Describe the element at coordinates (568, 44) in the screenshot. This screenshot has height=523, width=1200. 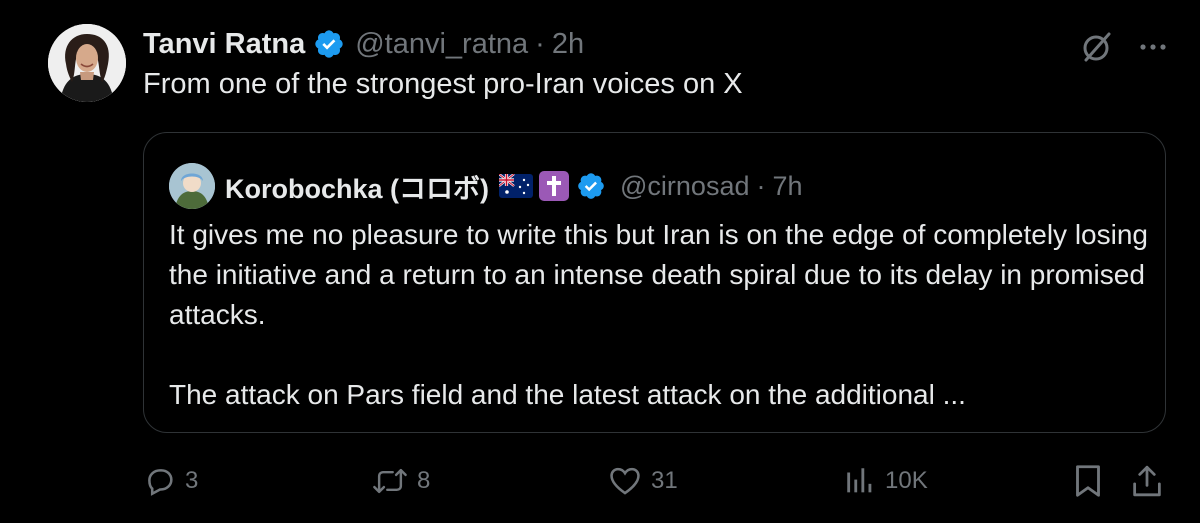
I see `timestamp: 2h` at that location.